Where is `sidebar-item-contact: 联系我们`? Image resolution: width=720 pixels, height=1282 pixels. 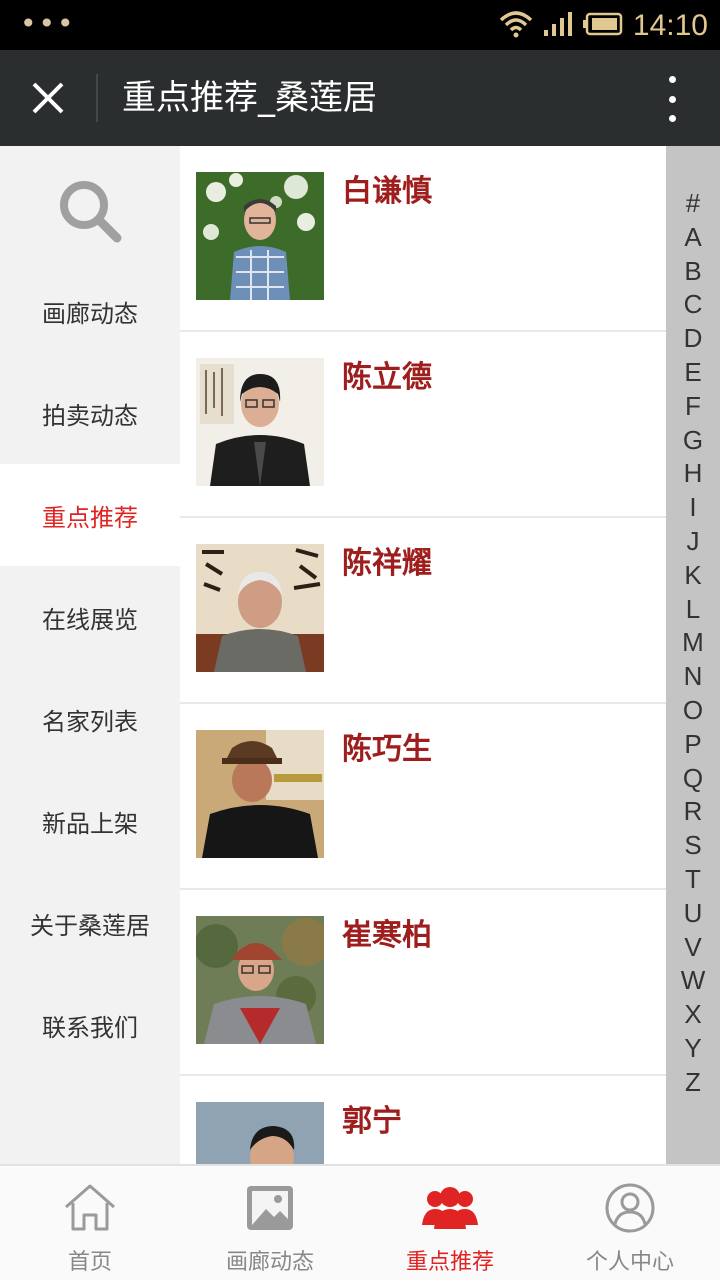
sidebar-item-contact: 联系我们 is located at coordinates (90, 1025).